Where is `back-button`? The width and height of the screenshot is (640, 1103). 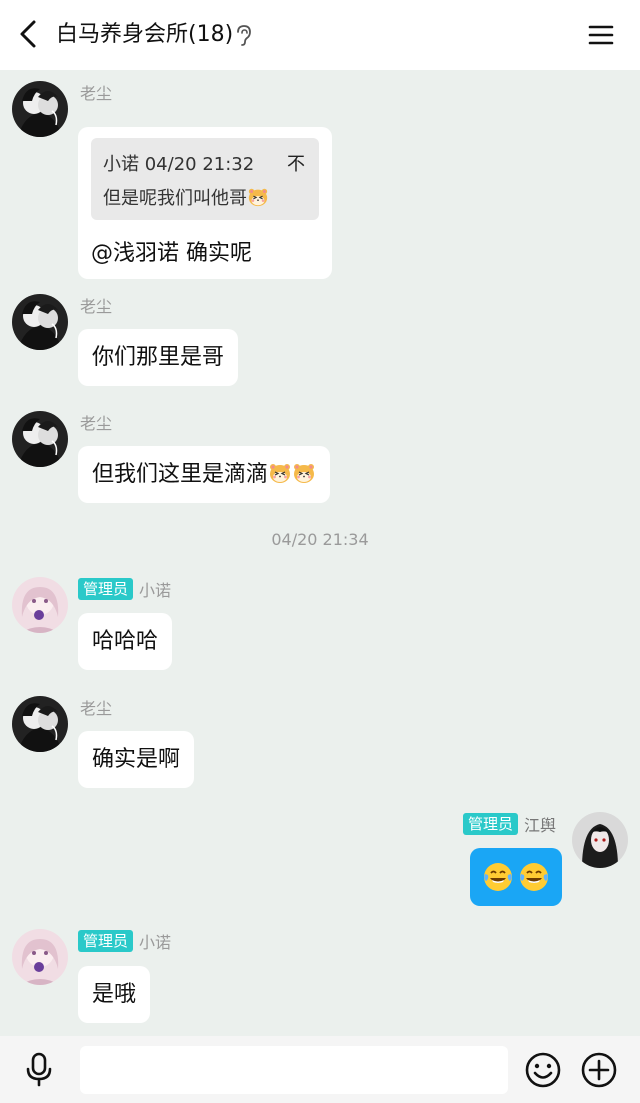
back-button is located at coordinates (28, 34).